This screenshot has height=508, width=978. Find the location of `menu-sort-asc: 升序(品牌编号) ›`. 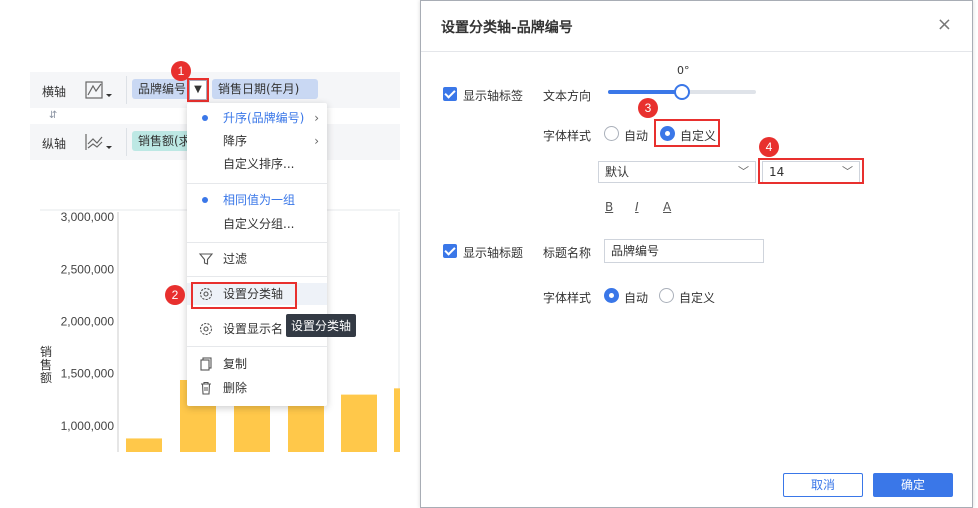

menu-sort-asc: 升序(品牌编号) › is located at coordinates (257, 118).